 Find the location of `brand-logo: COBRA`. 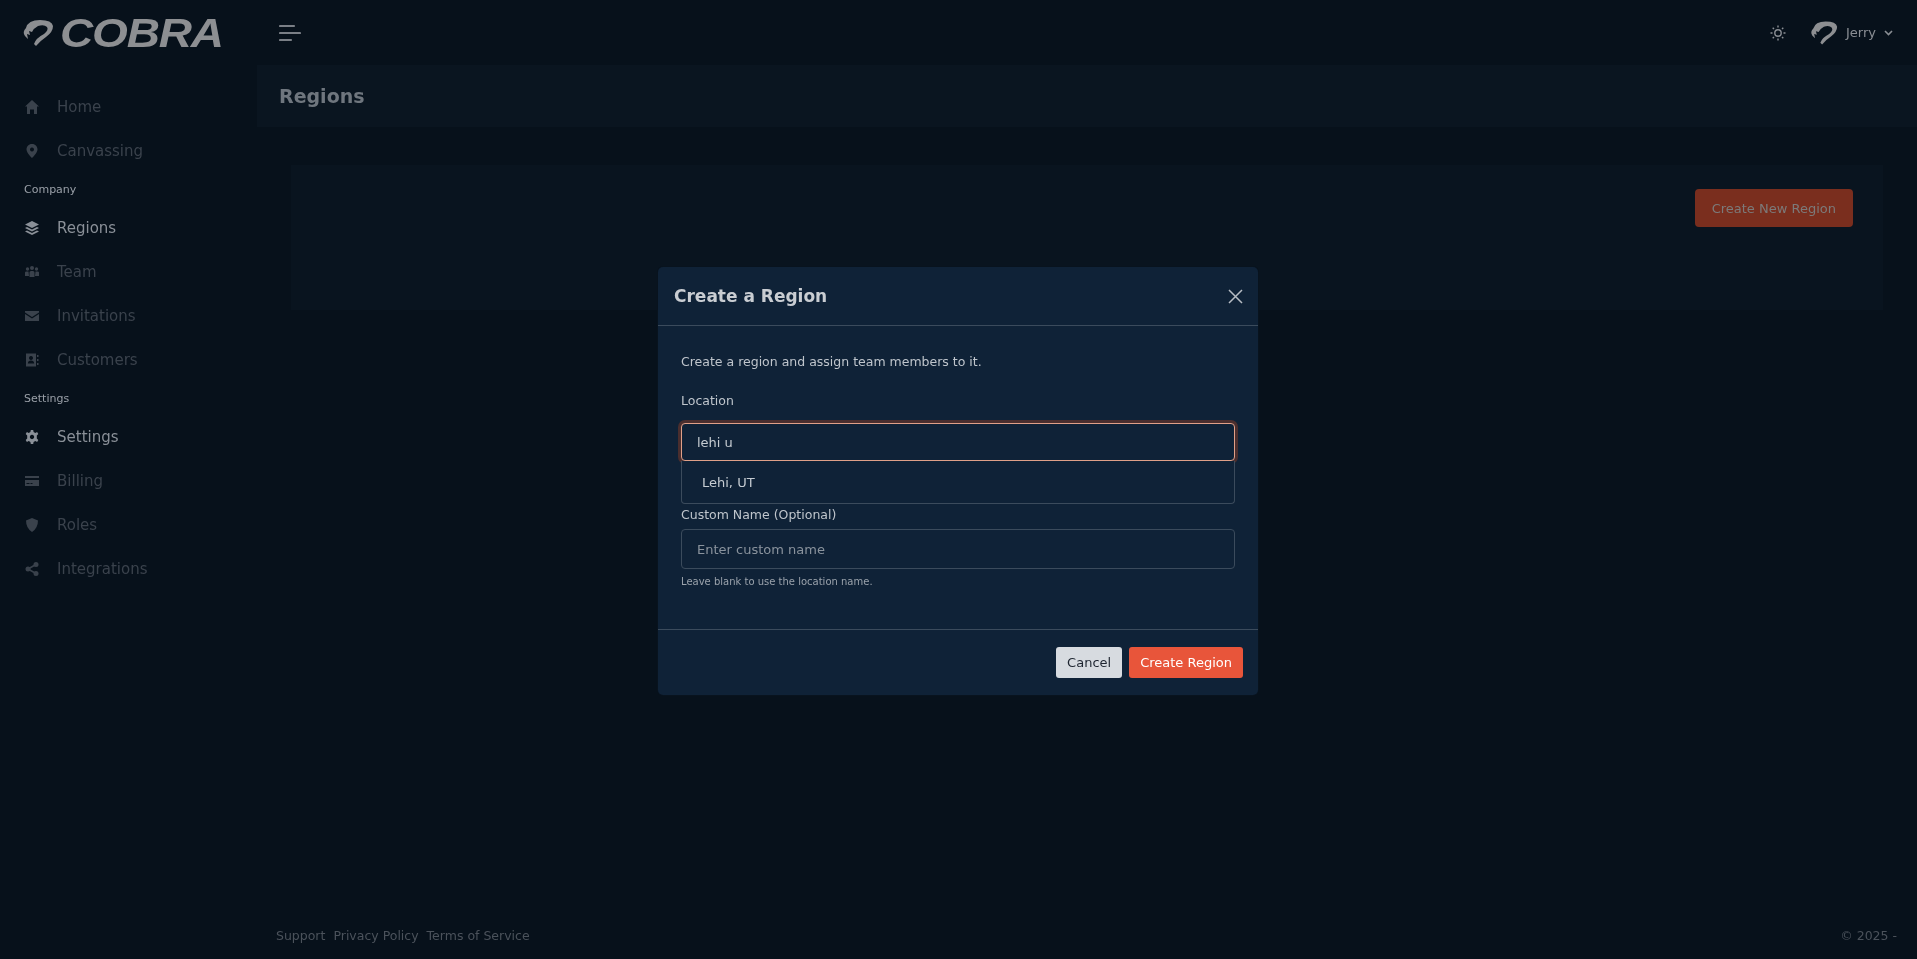

brand-logo: COBRA is located at coordinates (141, 32).